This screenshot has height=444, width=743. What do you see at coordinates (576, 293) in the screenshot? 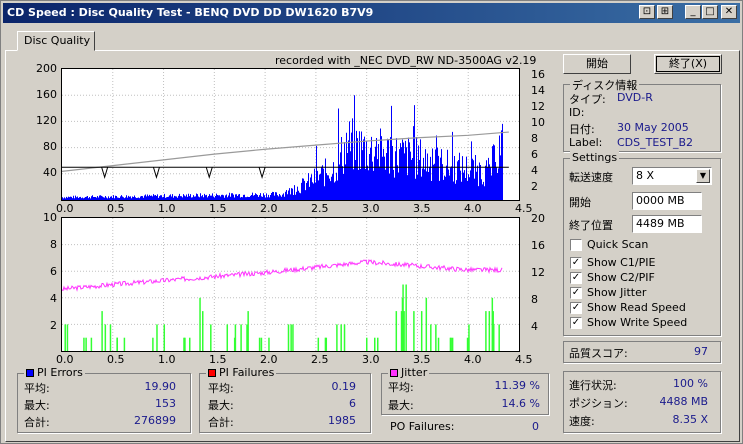
I see `show-jitter-checkbox: ✓` at bounding box center [576, 293].